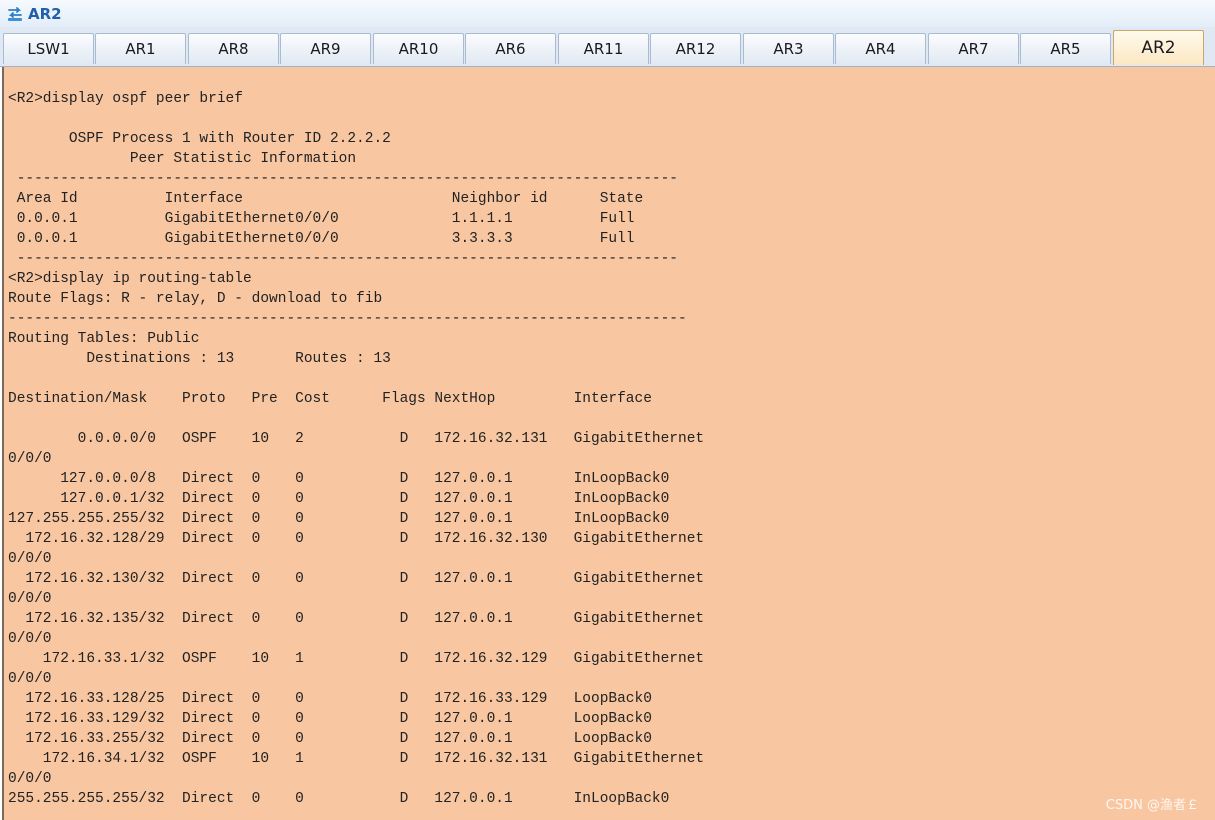 The height and width of the screenshot is (820, 1215). Describe the element at coordinates (48, 48) in the screenshot. I see `tab-lsw1: LSW1` at that location.